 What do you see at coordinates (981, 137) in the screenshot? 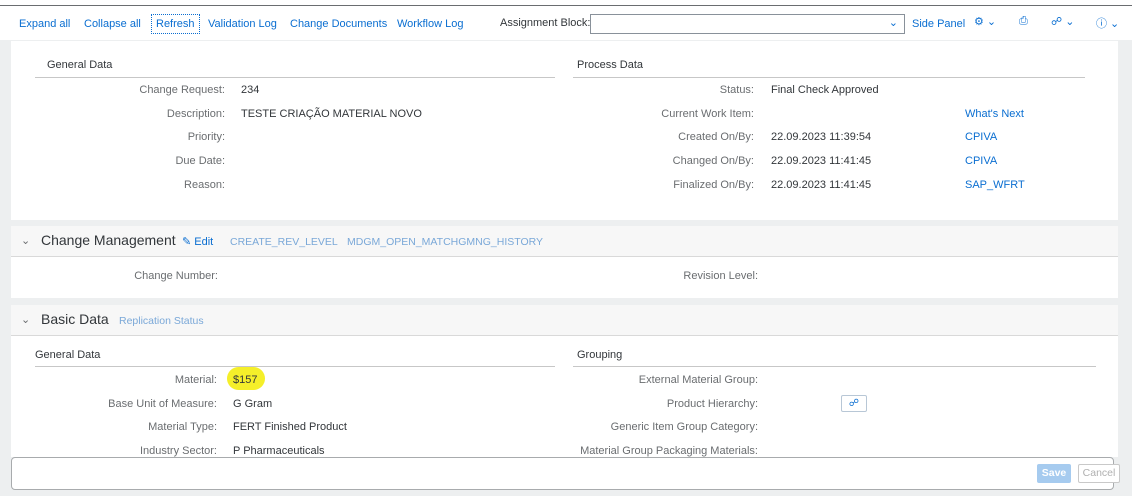
I see `created-by-link: CPIVA` at bounding box center [981, 137].